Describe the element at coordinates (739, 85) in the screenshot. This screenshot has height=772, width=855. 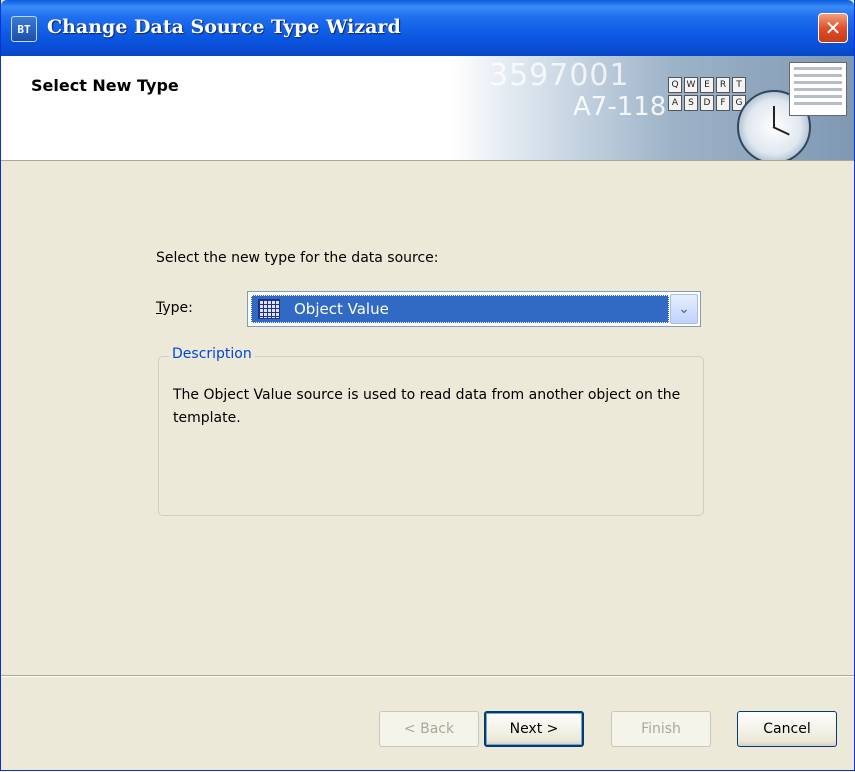
I see `key: T` at that location.